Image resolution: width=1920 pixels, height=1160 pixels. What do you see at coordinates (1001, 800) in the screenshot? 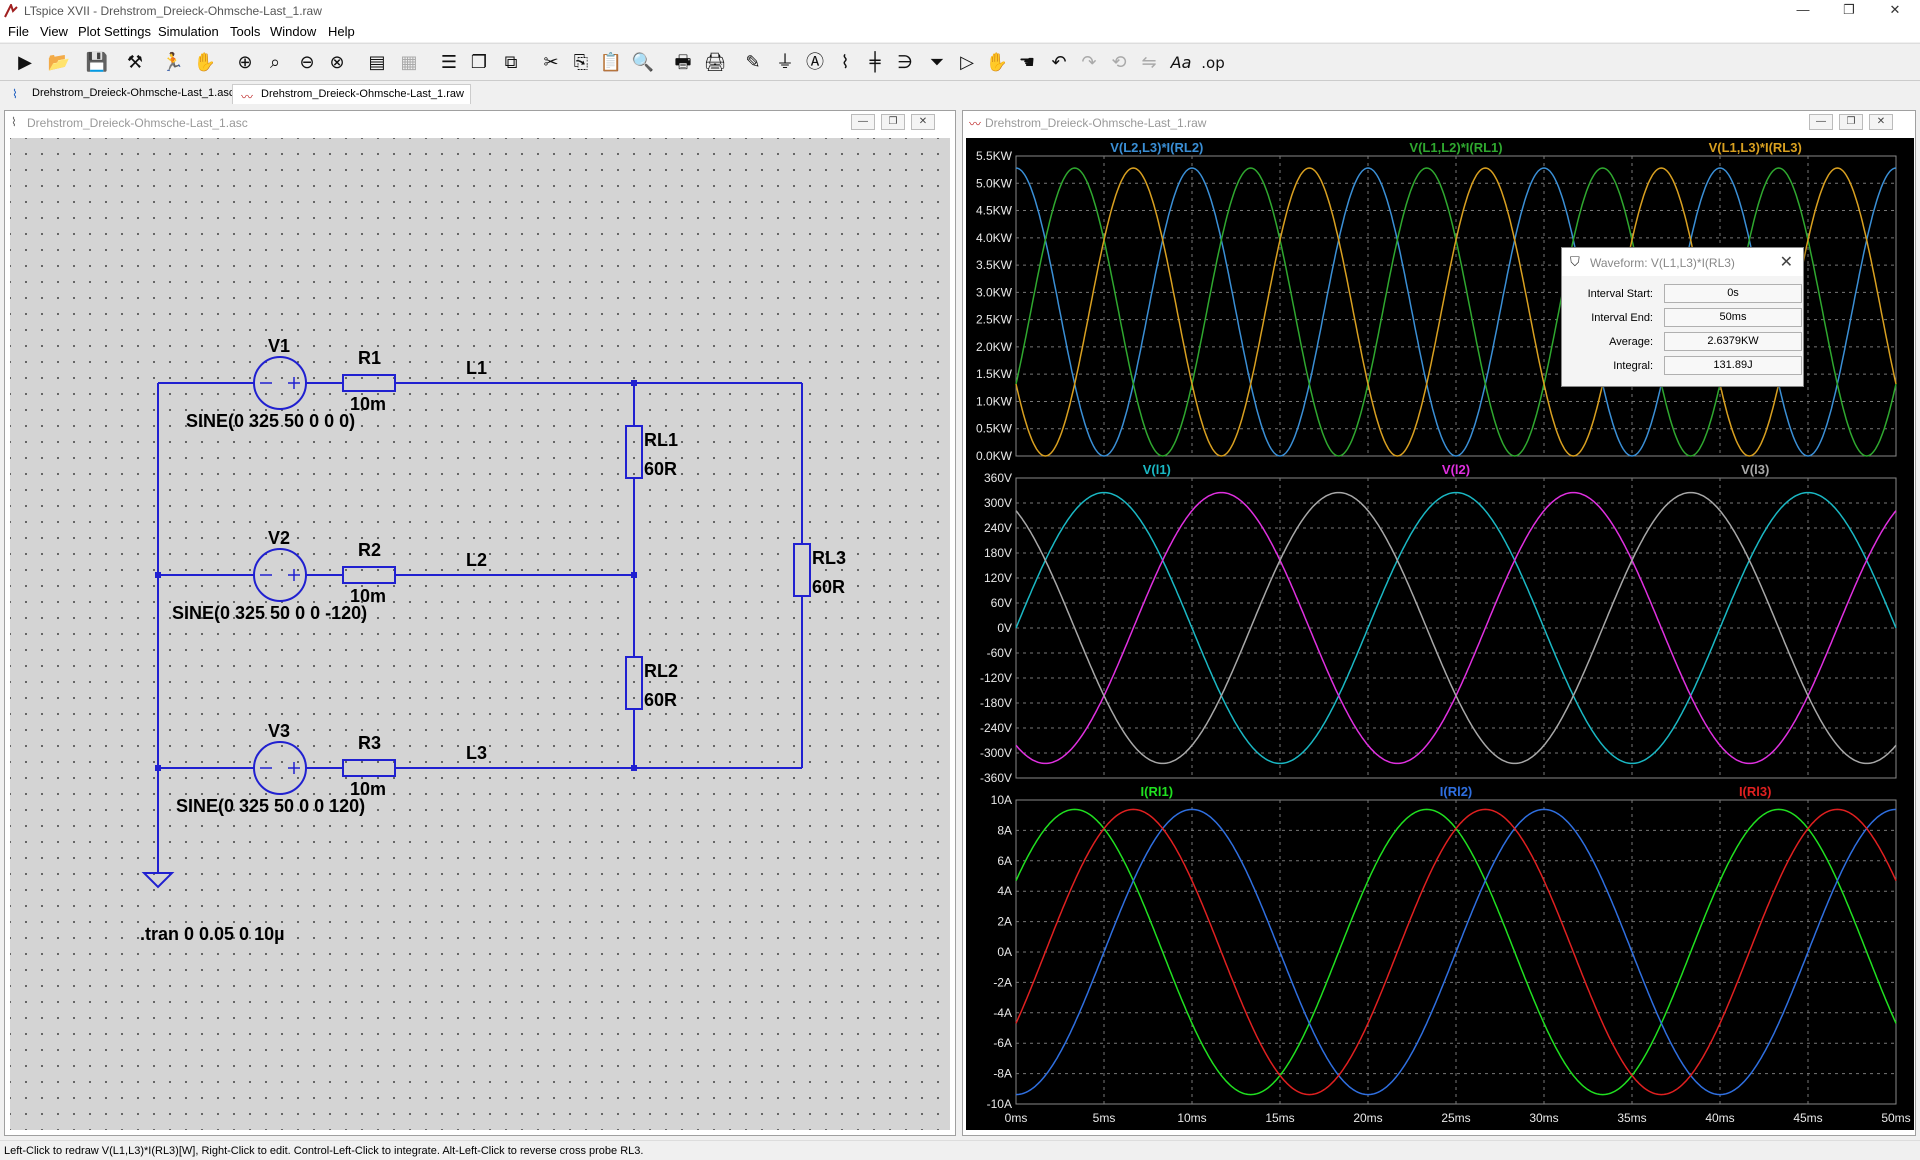
I see `y-tick-label: 10A` at bounding box center [1001, 800].